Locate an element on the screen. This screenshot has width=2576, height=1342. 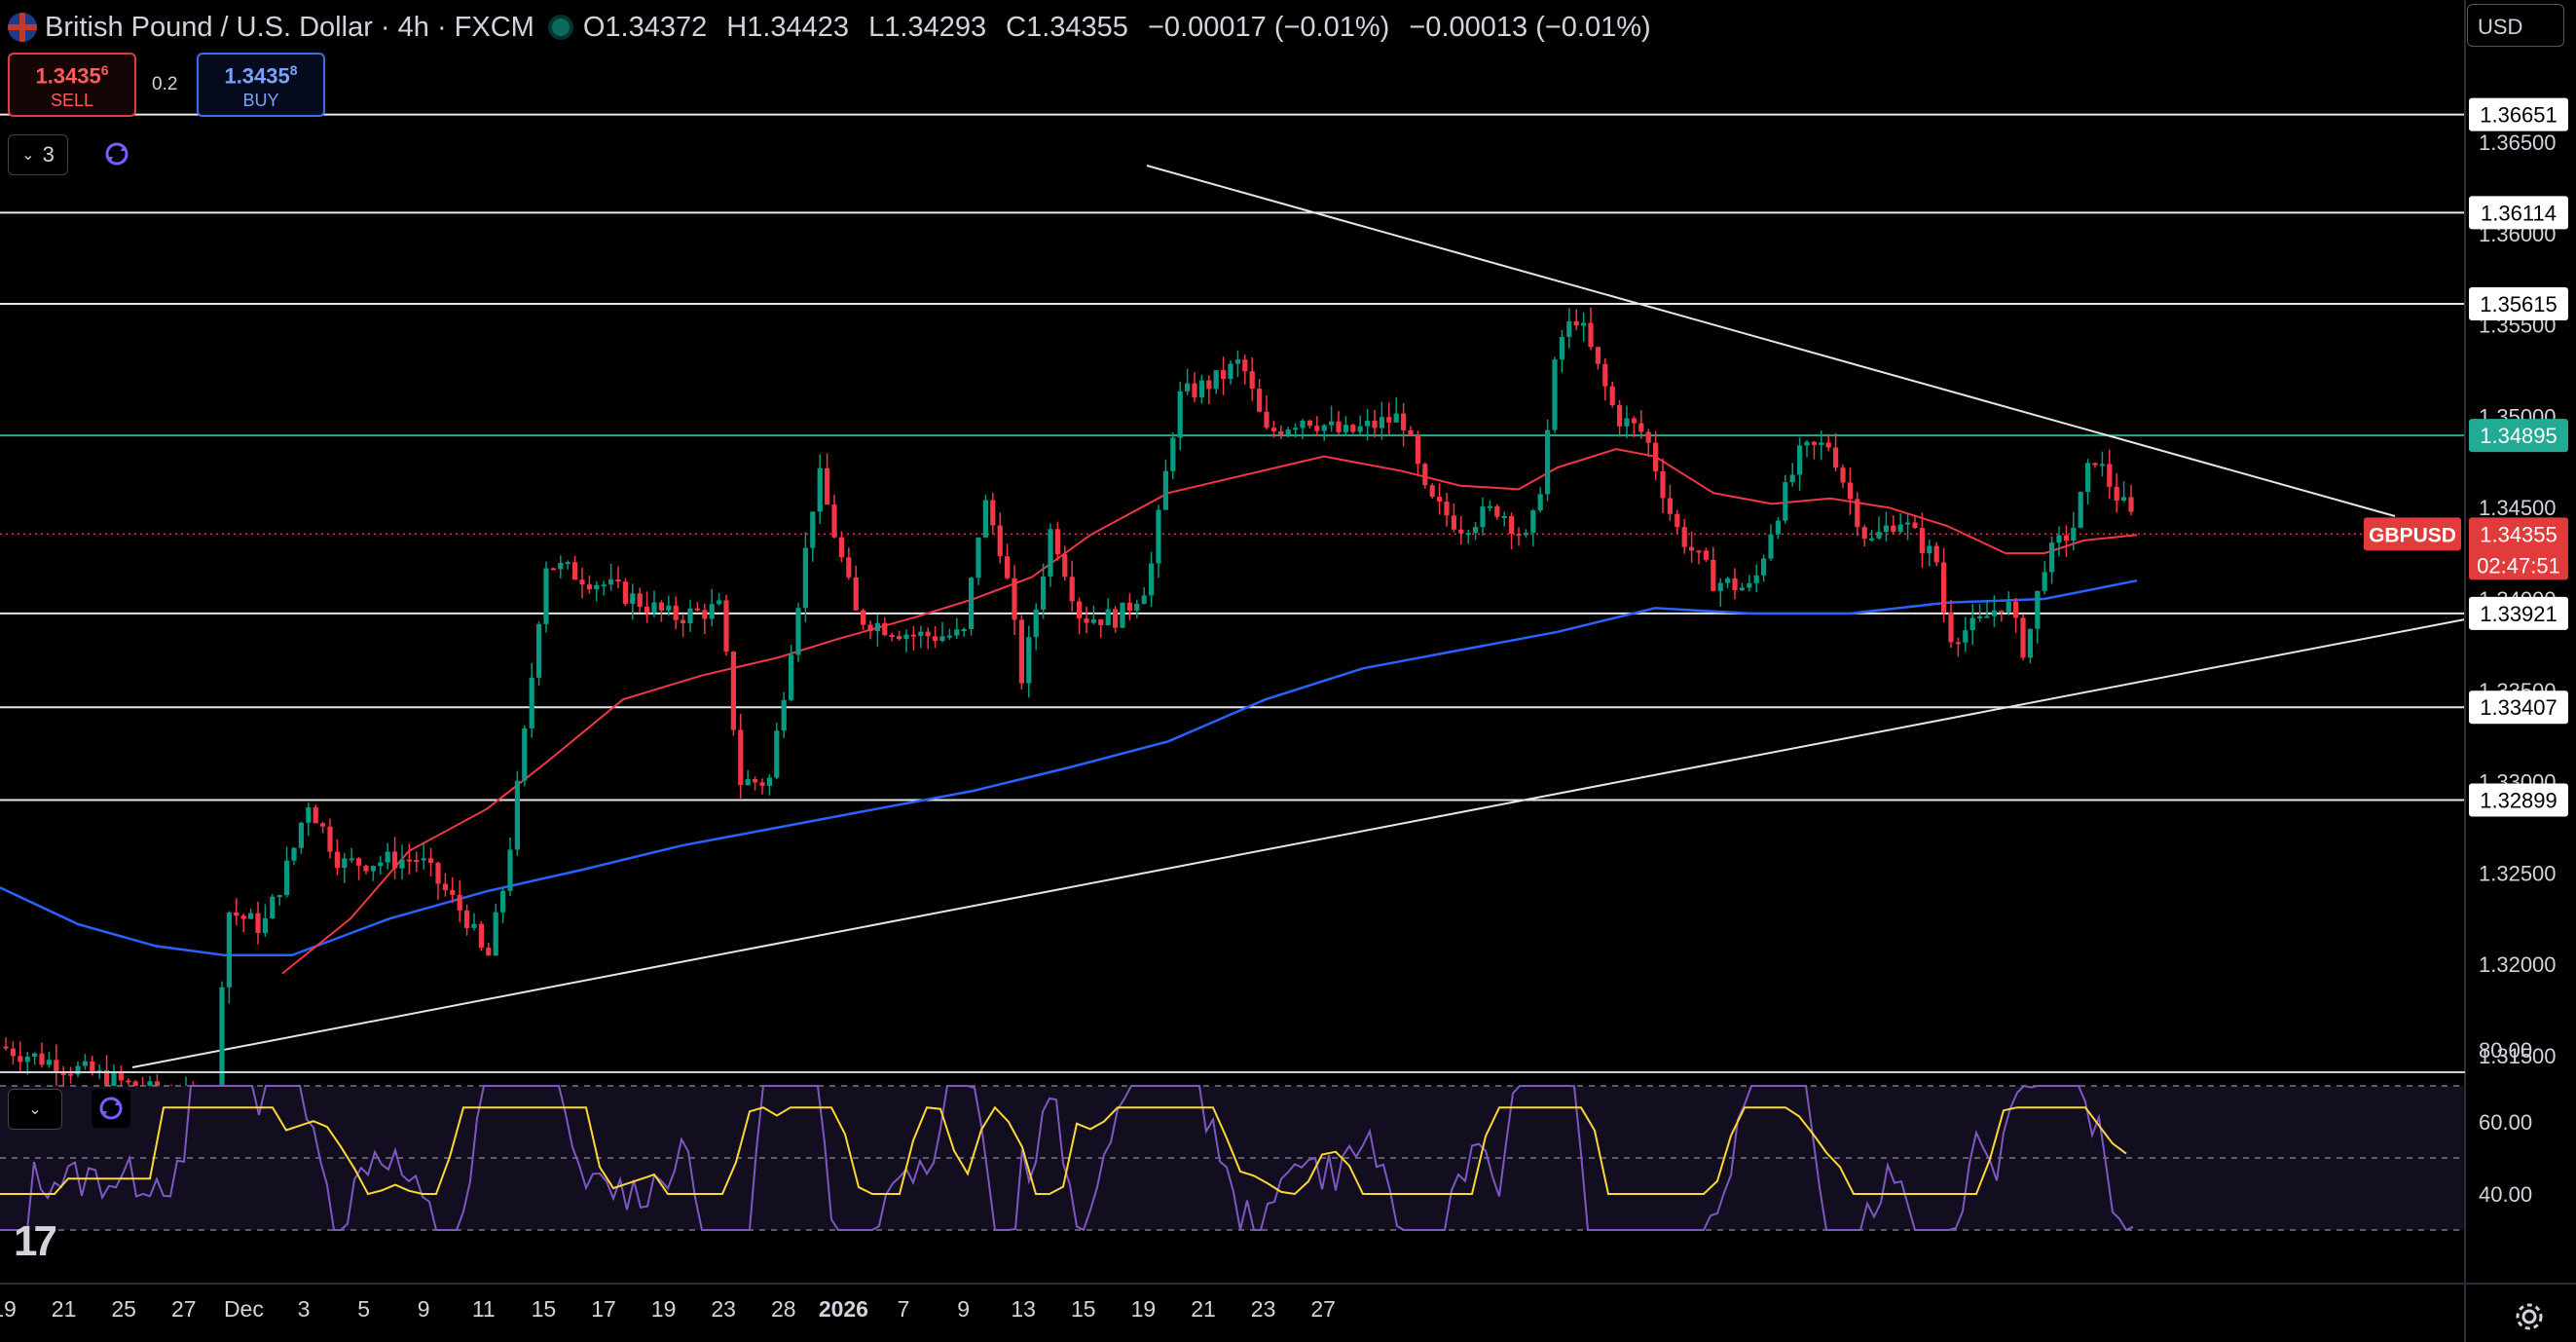
rsi-tick-label: 40.00 is located at coordinates (2505, 1194).